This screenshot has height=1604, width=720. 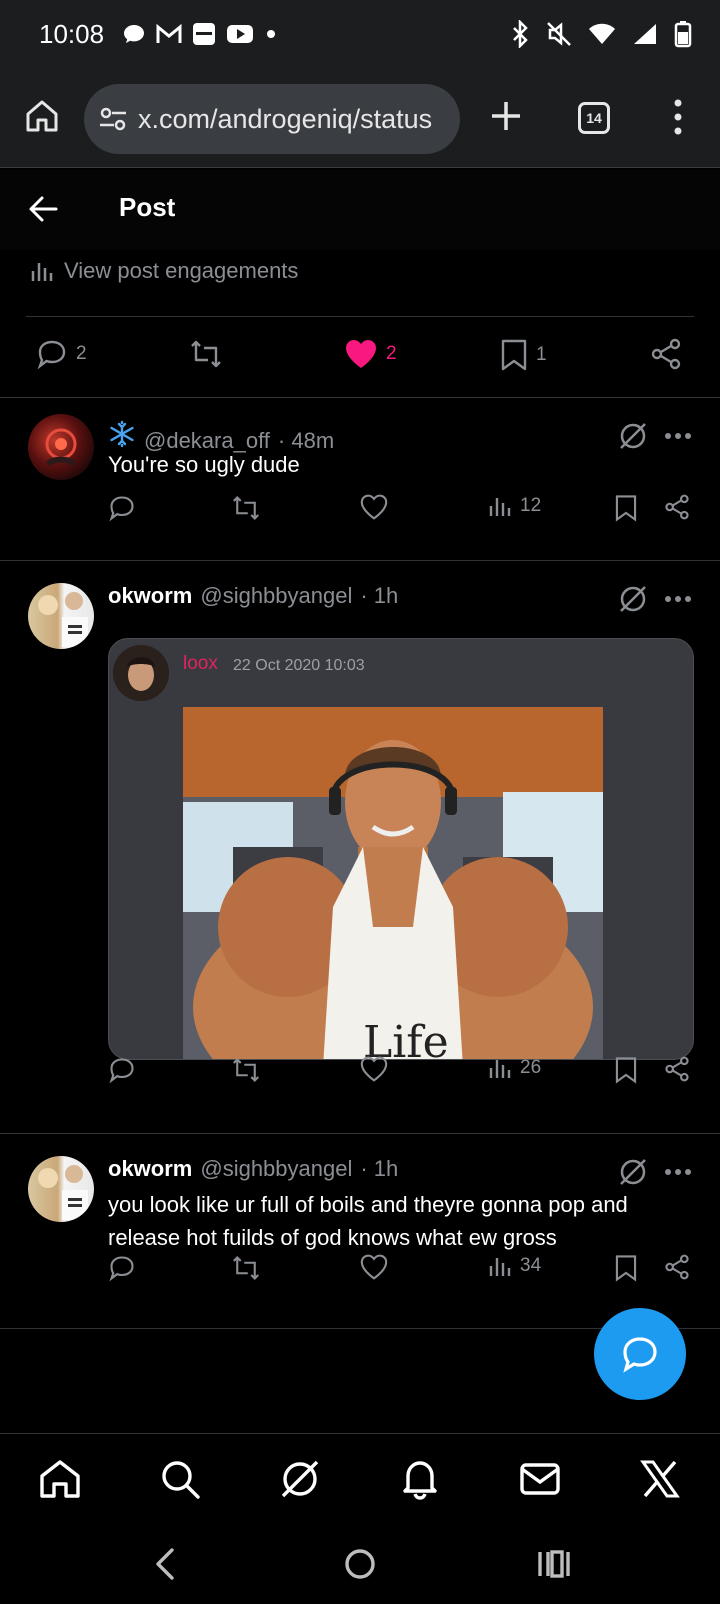 What do you see at coordinates (541, 354) in the screenshot?
I see `bookmark-count: 1` at bounding box center [541, 354].